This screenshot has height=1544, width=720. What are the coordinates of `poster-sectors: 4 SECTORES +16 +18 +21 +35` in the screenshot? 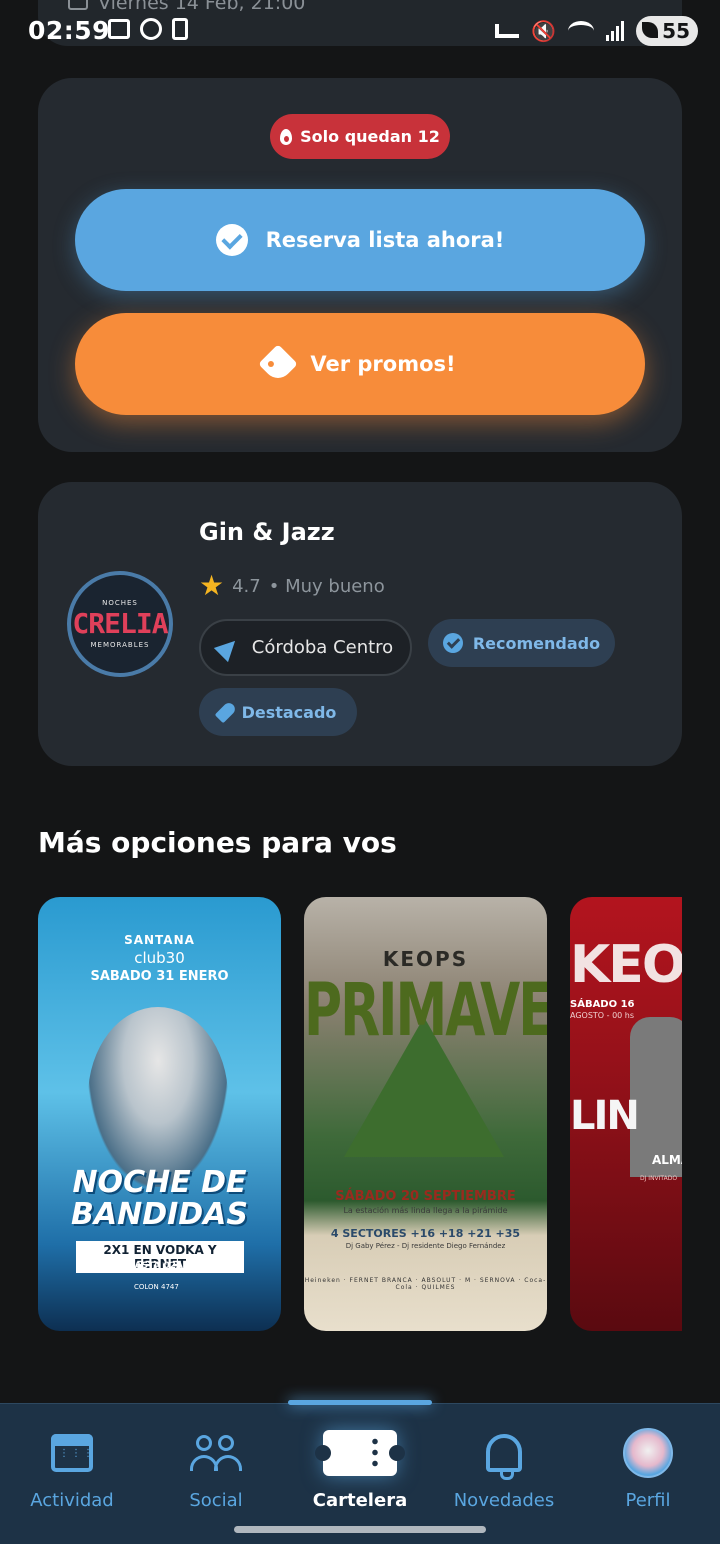 It's located at (425, 1233).